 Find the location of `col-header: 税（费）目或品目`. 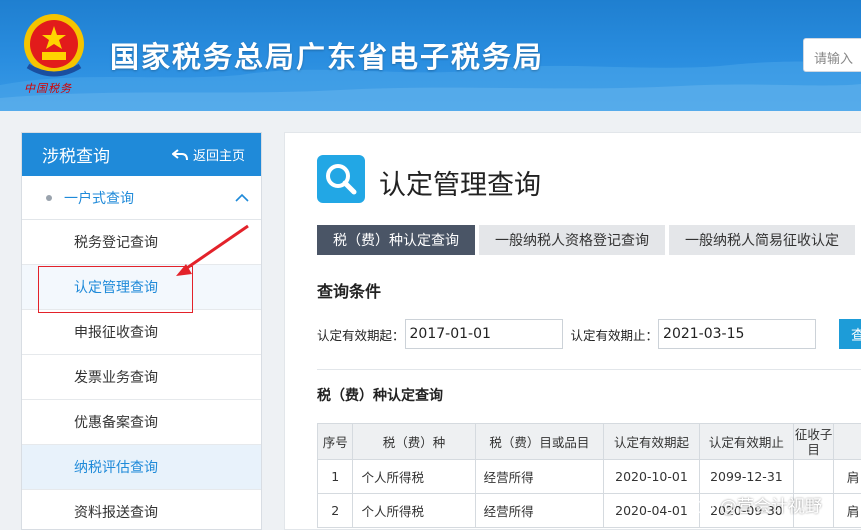

col-header: 税（费）目或品目 is located at coordinates (539, 441).